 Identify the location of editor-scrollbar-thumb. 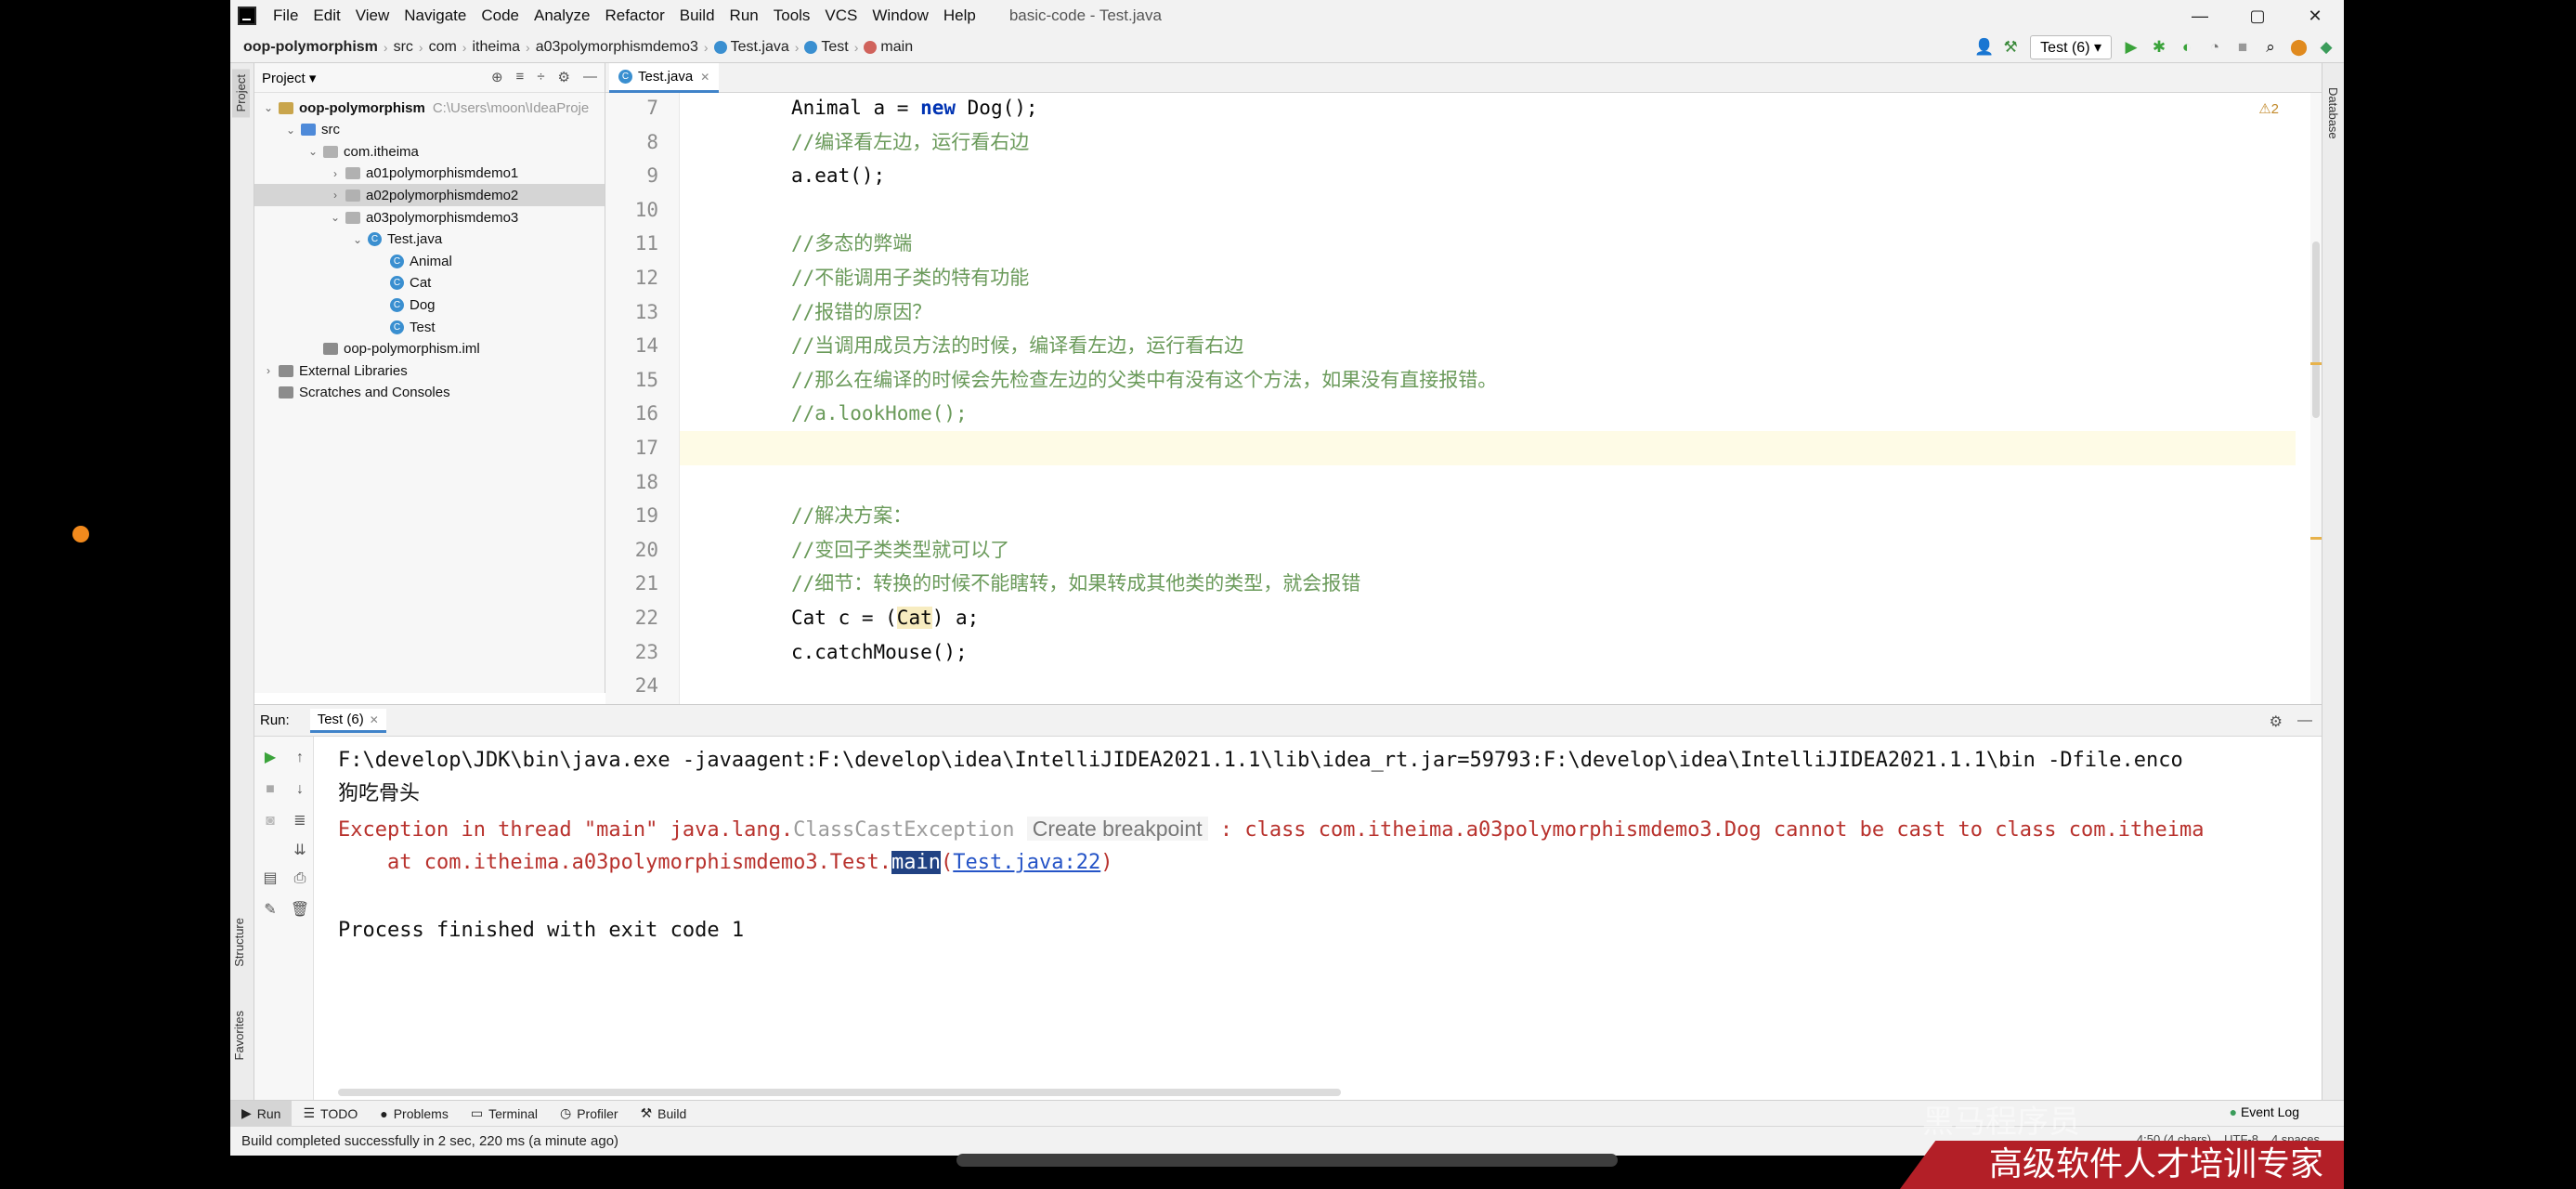
(2316, 330).